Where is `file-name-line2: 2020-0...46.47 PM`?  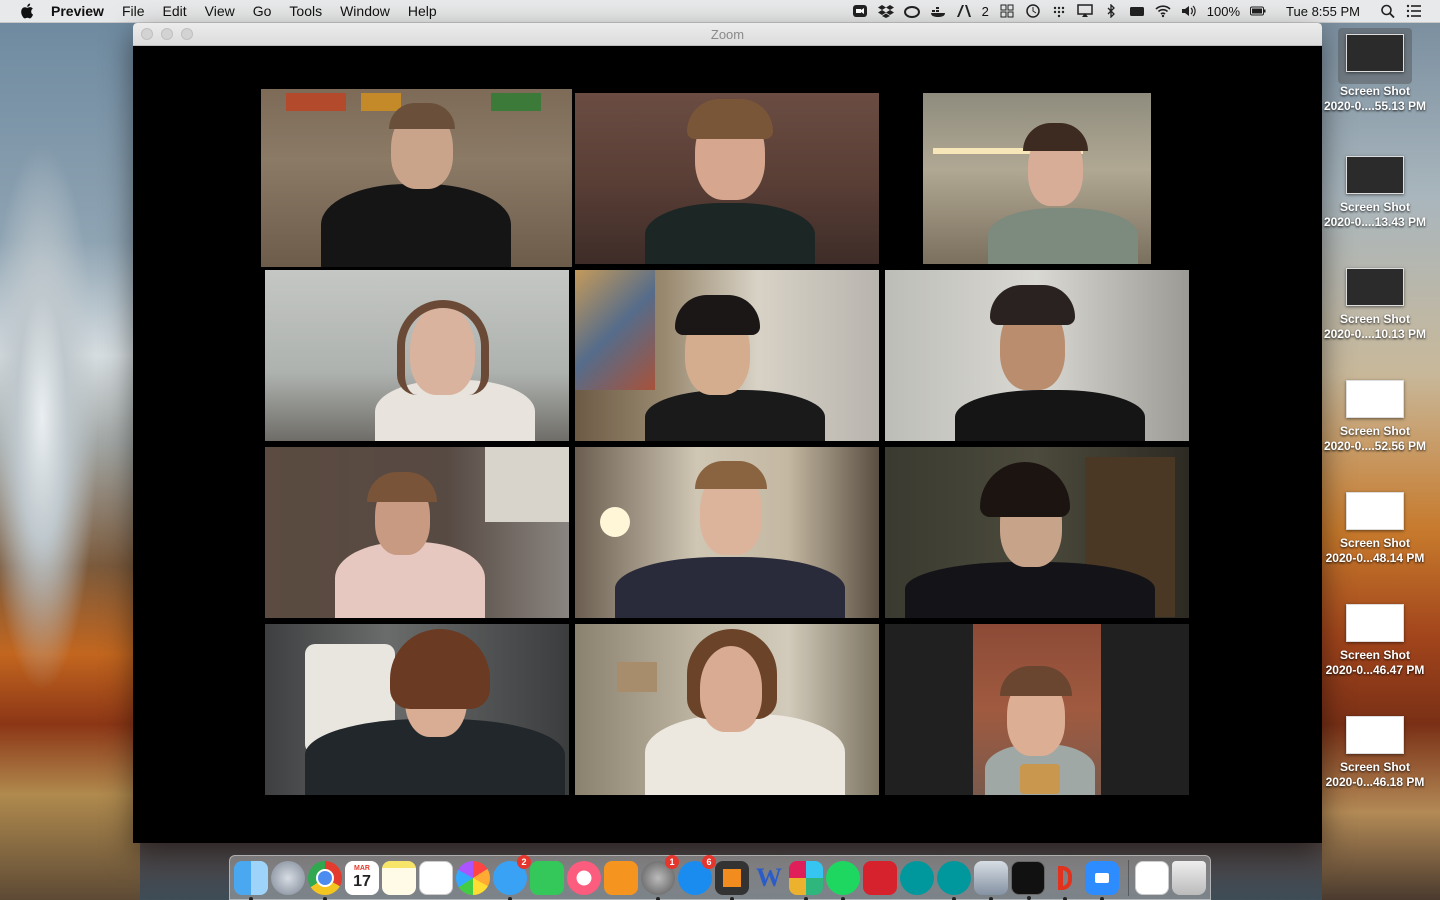
file-name-line2: 2020-0...46.47 PM is located at coordinates (1375, 670).